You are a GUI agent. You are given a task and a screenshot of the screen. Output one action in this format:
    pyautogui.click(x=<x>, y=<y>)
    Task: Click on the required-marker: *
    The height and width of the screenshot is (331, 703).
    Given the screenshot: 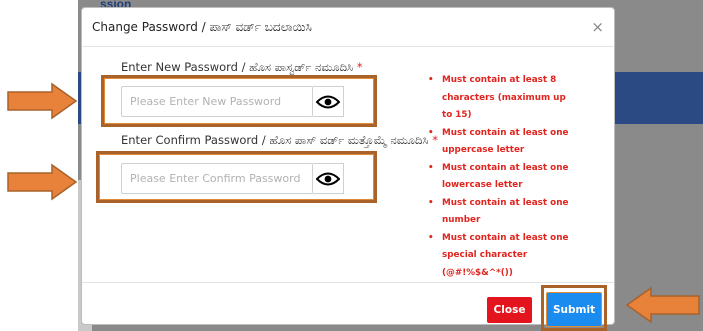 What is the action you would take?
    pyautogui.click(x=359, y=67)
    